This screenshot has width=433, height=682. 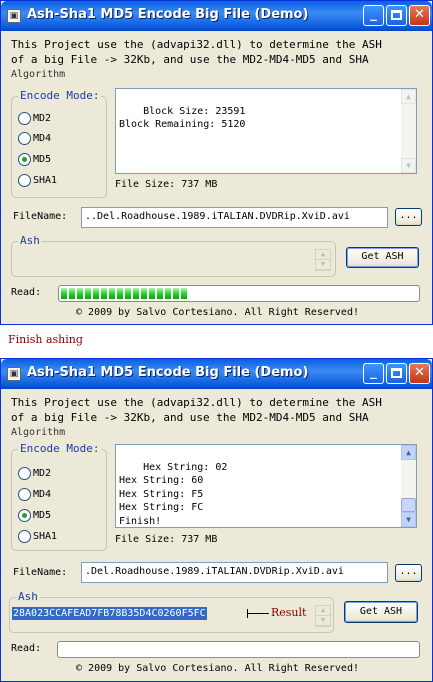 I want to click on encode-mode-label: Encode Mode:, so click(x=60, y=95).